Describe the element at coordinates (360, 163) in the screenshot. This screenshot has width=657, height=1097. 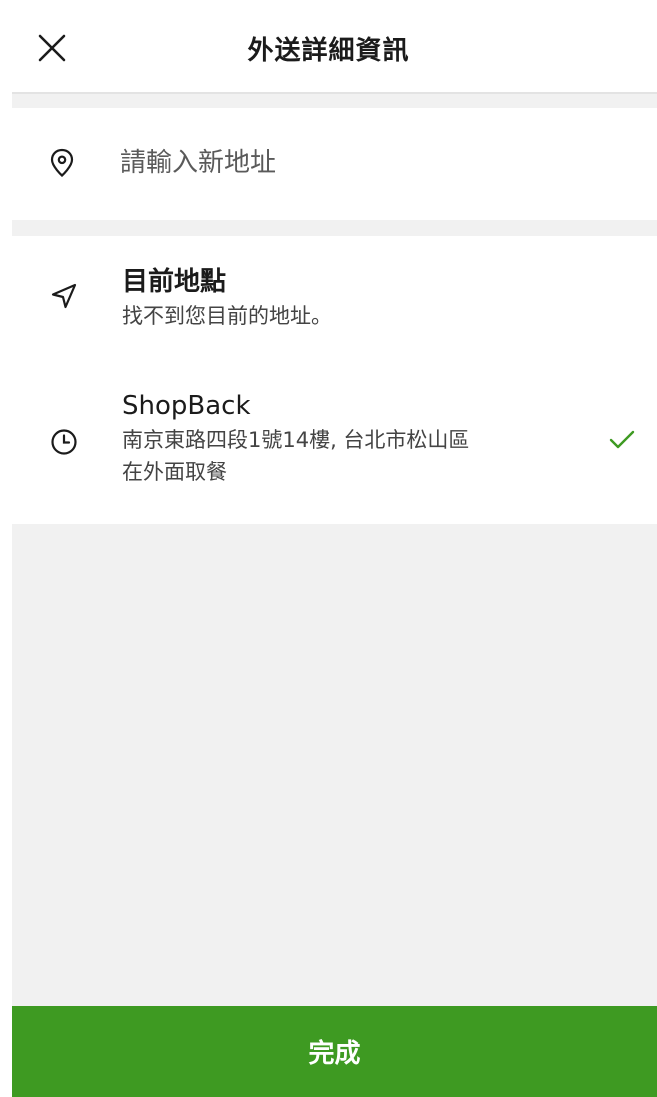
I see `address-search-input` at that location.